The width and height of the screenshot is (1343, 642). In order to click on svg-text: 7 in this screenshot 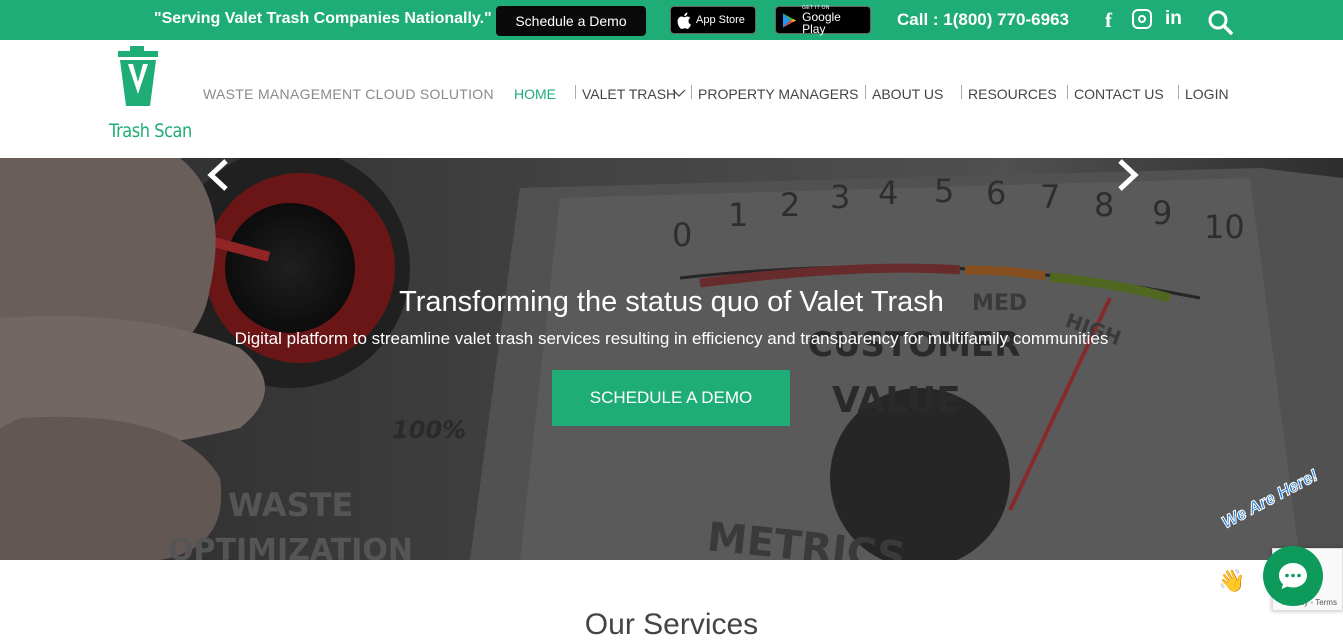, I will do `click(1050, 197)`.